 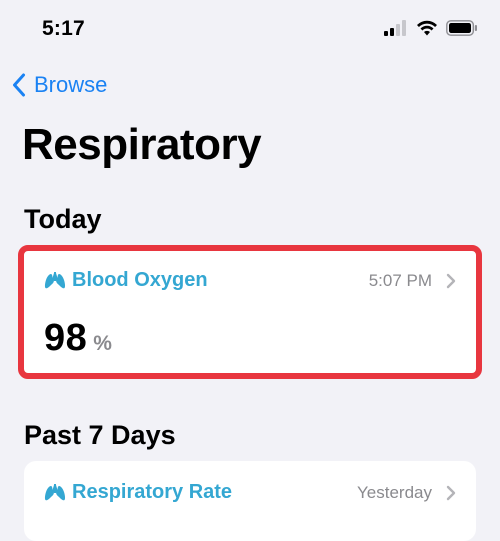 I want to click on blood-oxygen-label: Blood Oxygen, so click(x=140, y=280).